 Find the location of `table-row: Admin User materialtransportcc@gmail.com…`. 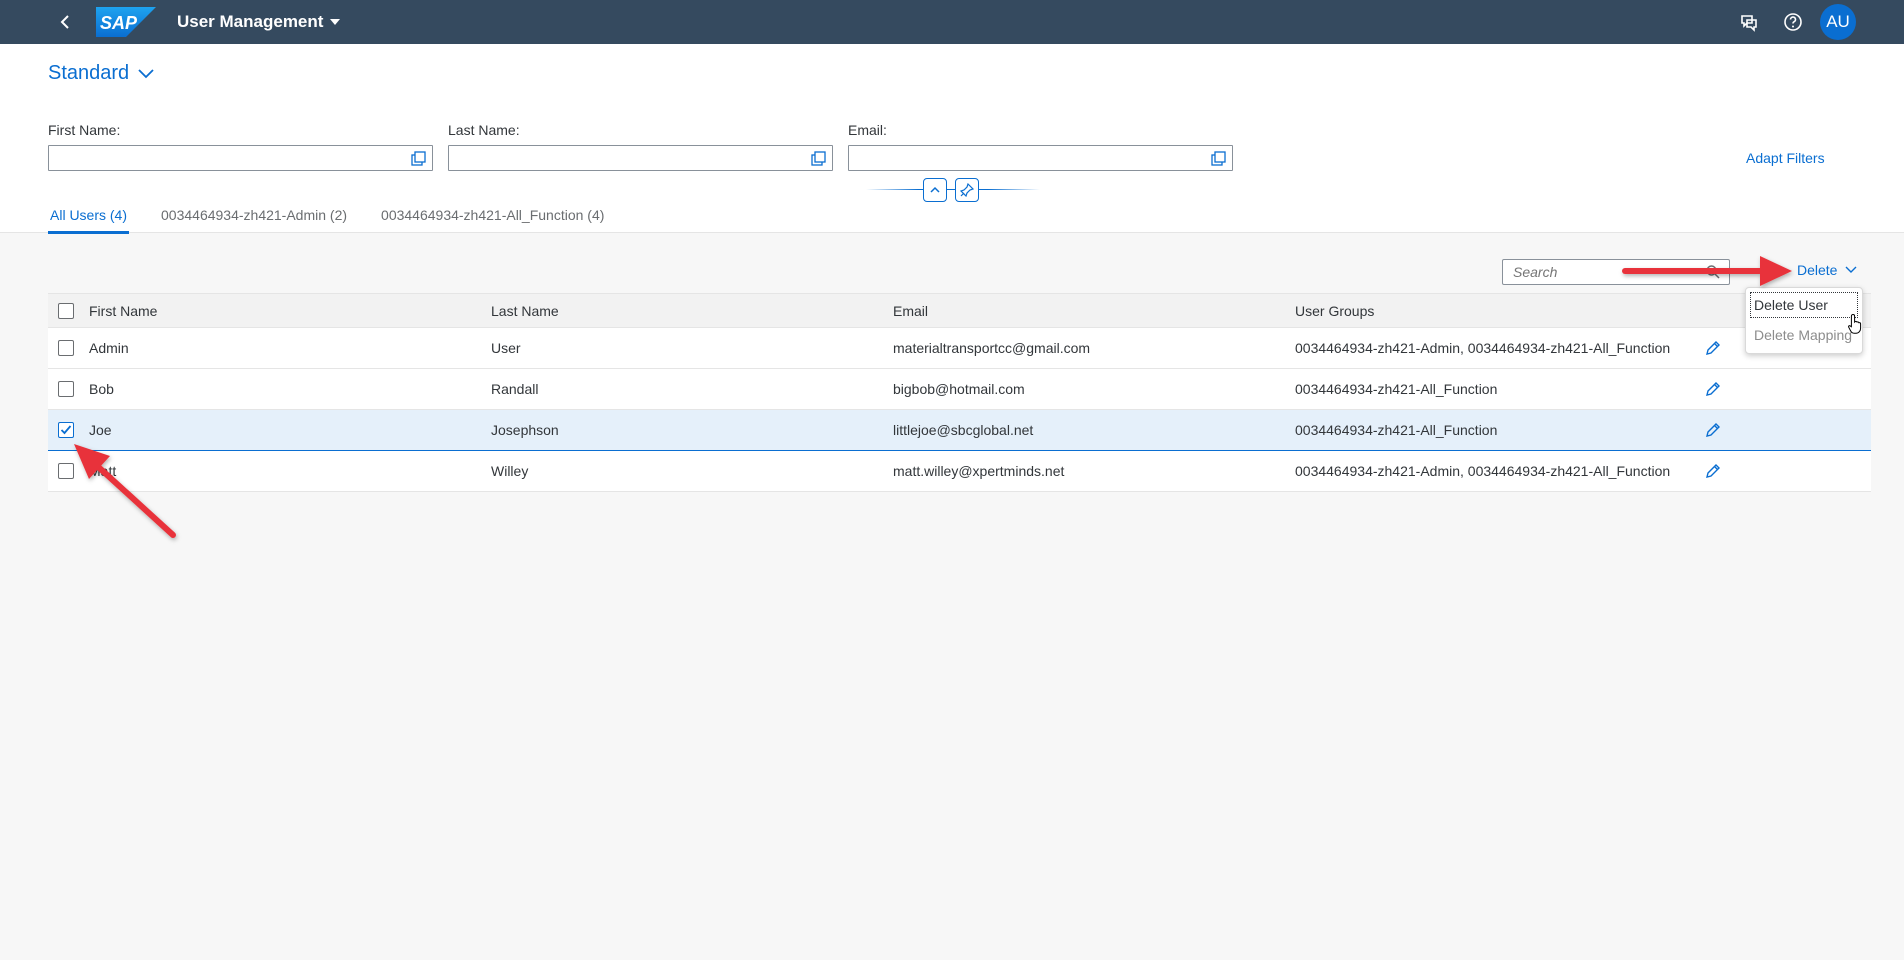

table-row: Admin User materialtransportcc@gmail.com… is located at coordinates (959, 348).